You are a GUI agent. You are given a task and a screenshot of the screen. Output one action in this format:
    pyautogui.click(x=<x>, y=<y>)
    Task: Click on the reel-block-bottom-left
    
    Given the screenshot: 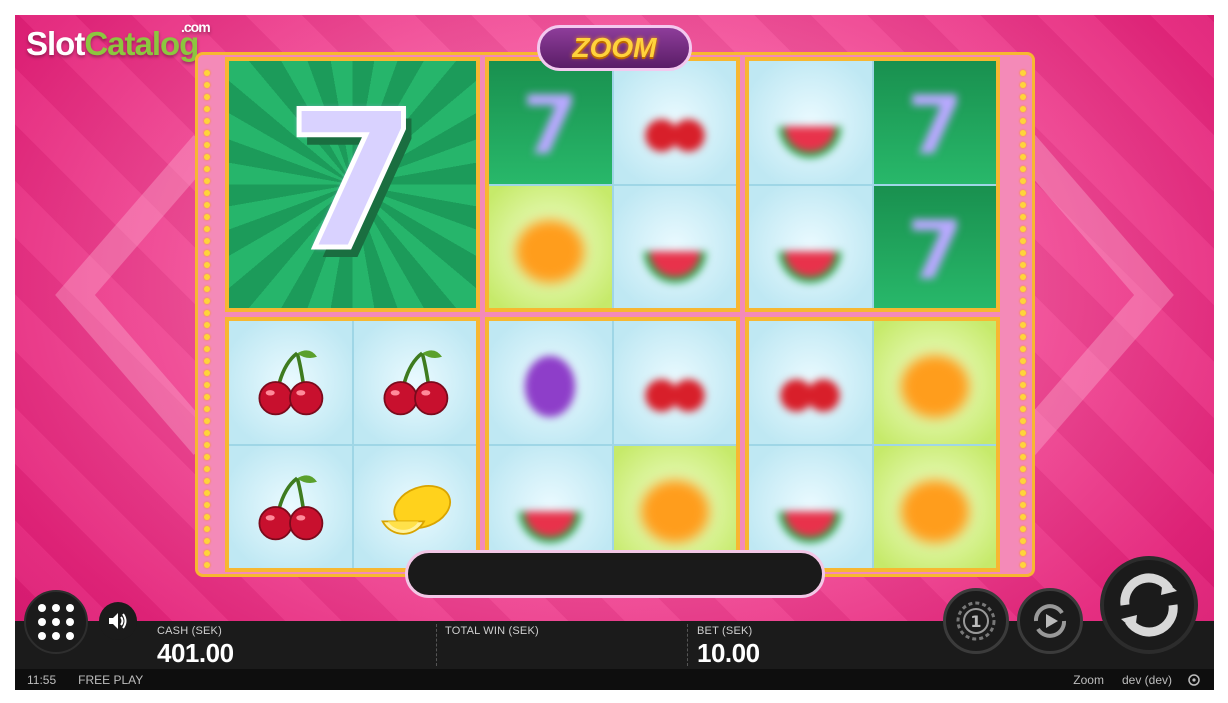 What is the action you would take?
    pyautogui.click(x=352, y=444)
    